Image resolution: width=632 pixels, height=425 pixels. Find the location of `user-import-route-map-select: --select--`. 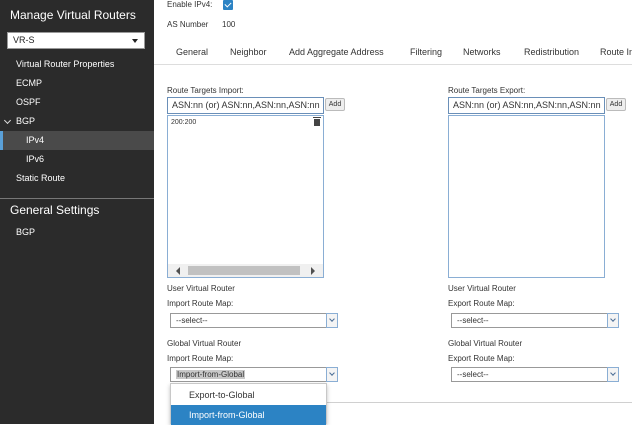

user-import-route-map-select: --select-- is located at coordinates (248, 320).